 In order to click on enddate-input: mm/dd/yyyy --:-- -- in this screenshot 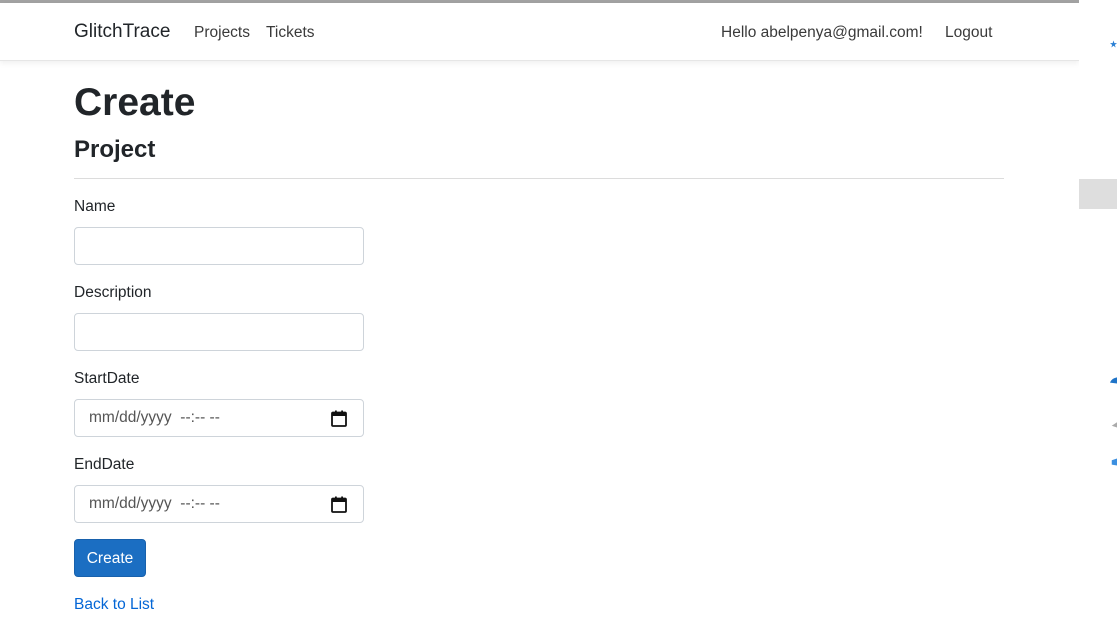, I will do `click(219, 504)`.